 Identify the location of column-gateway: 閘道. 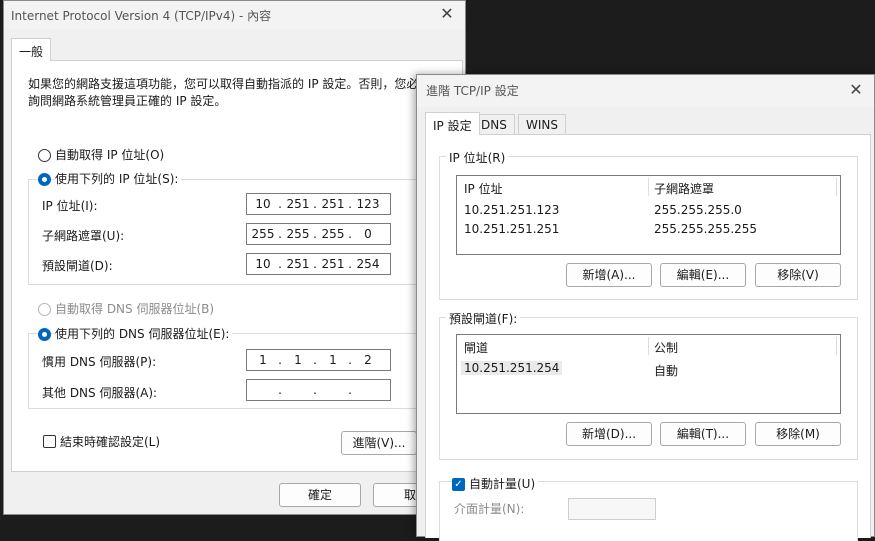
(476, 347).